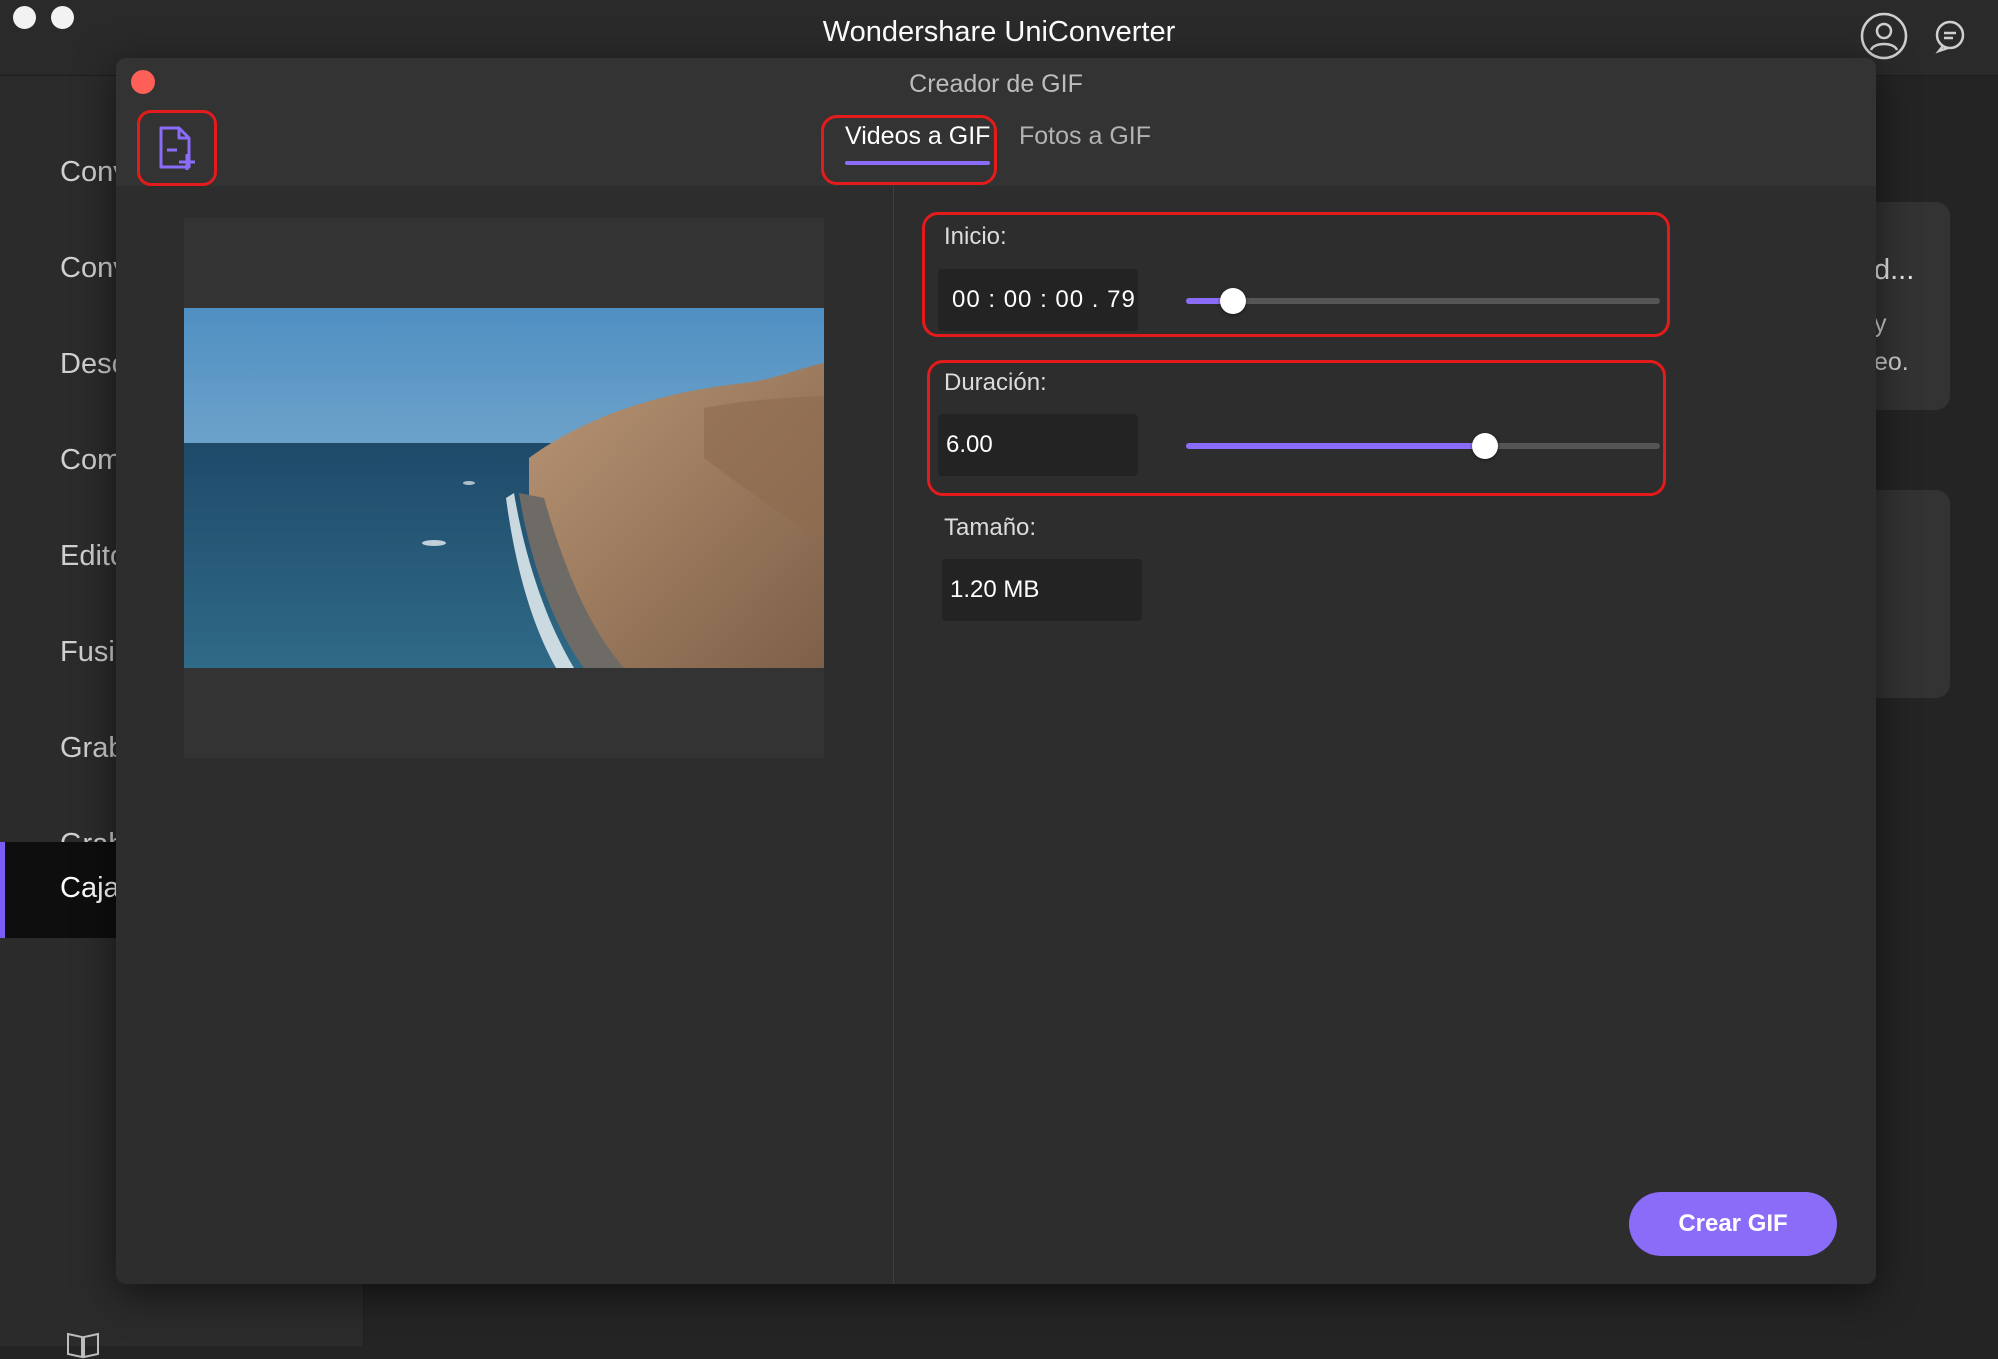  I want to click on user-icon, so click(1884, 36).